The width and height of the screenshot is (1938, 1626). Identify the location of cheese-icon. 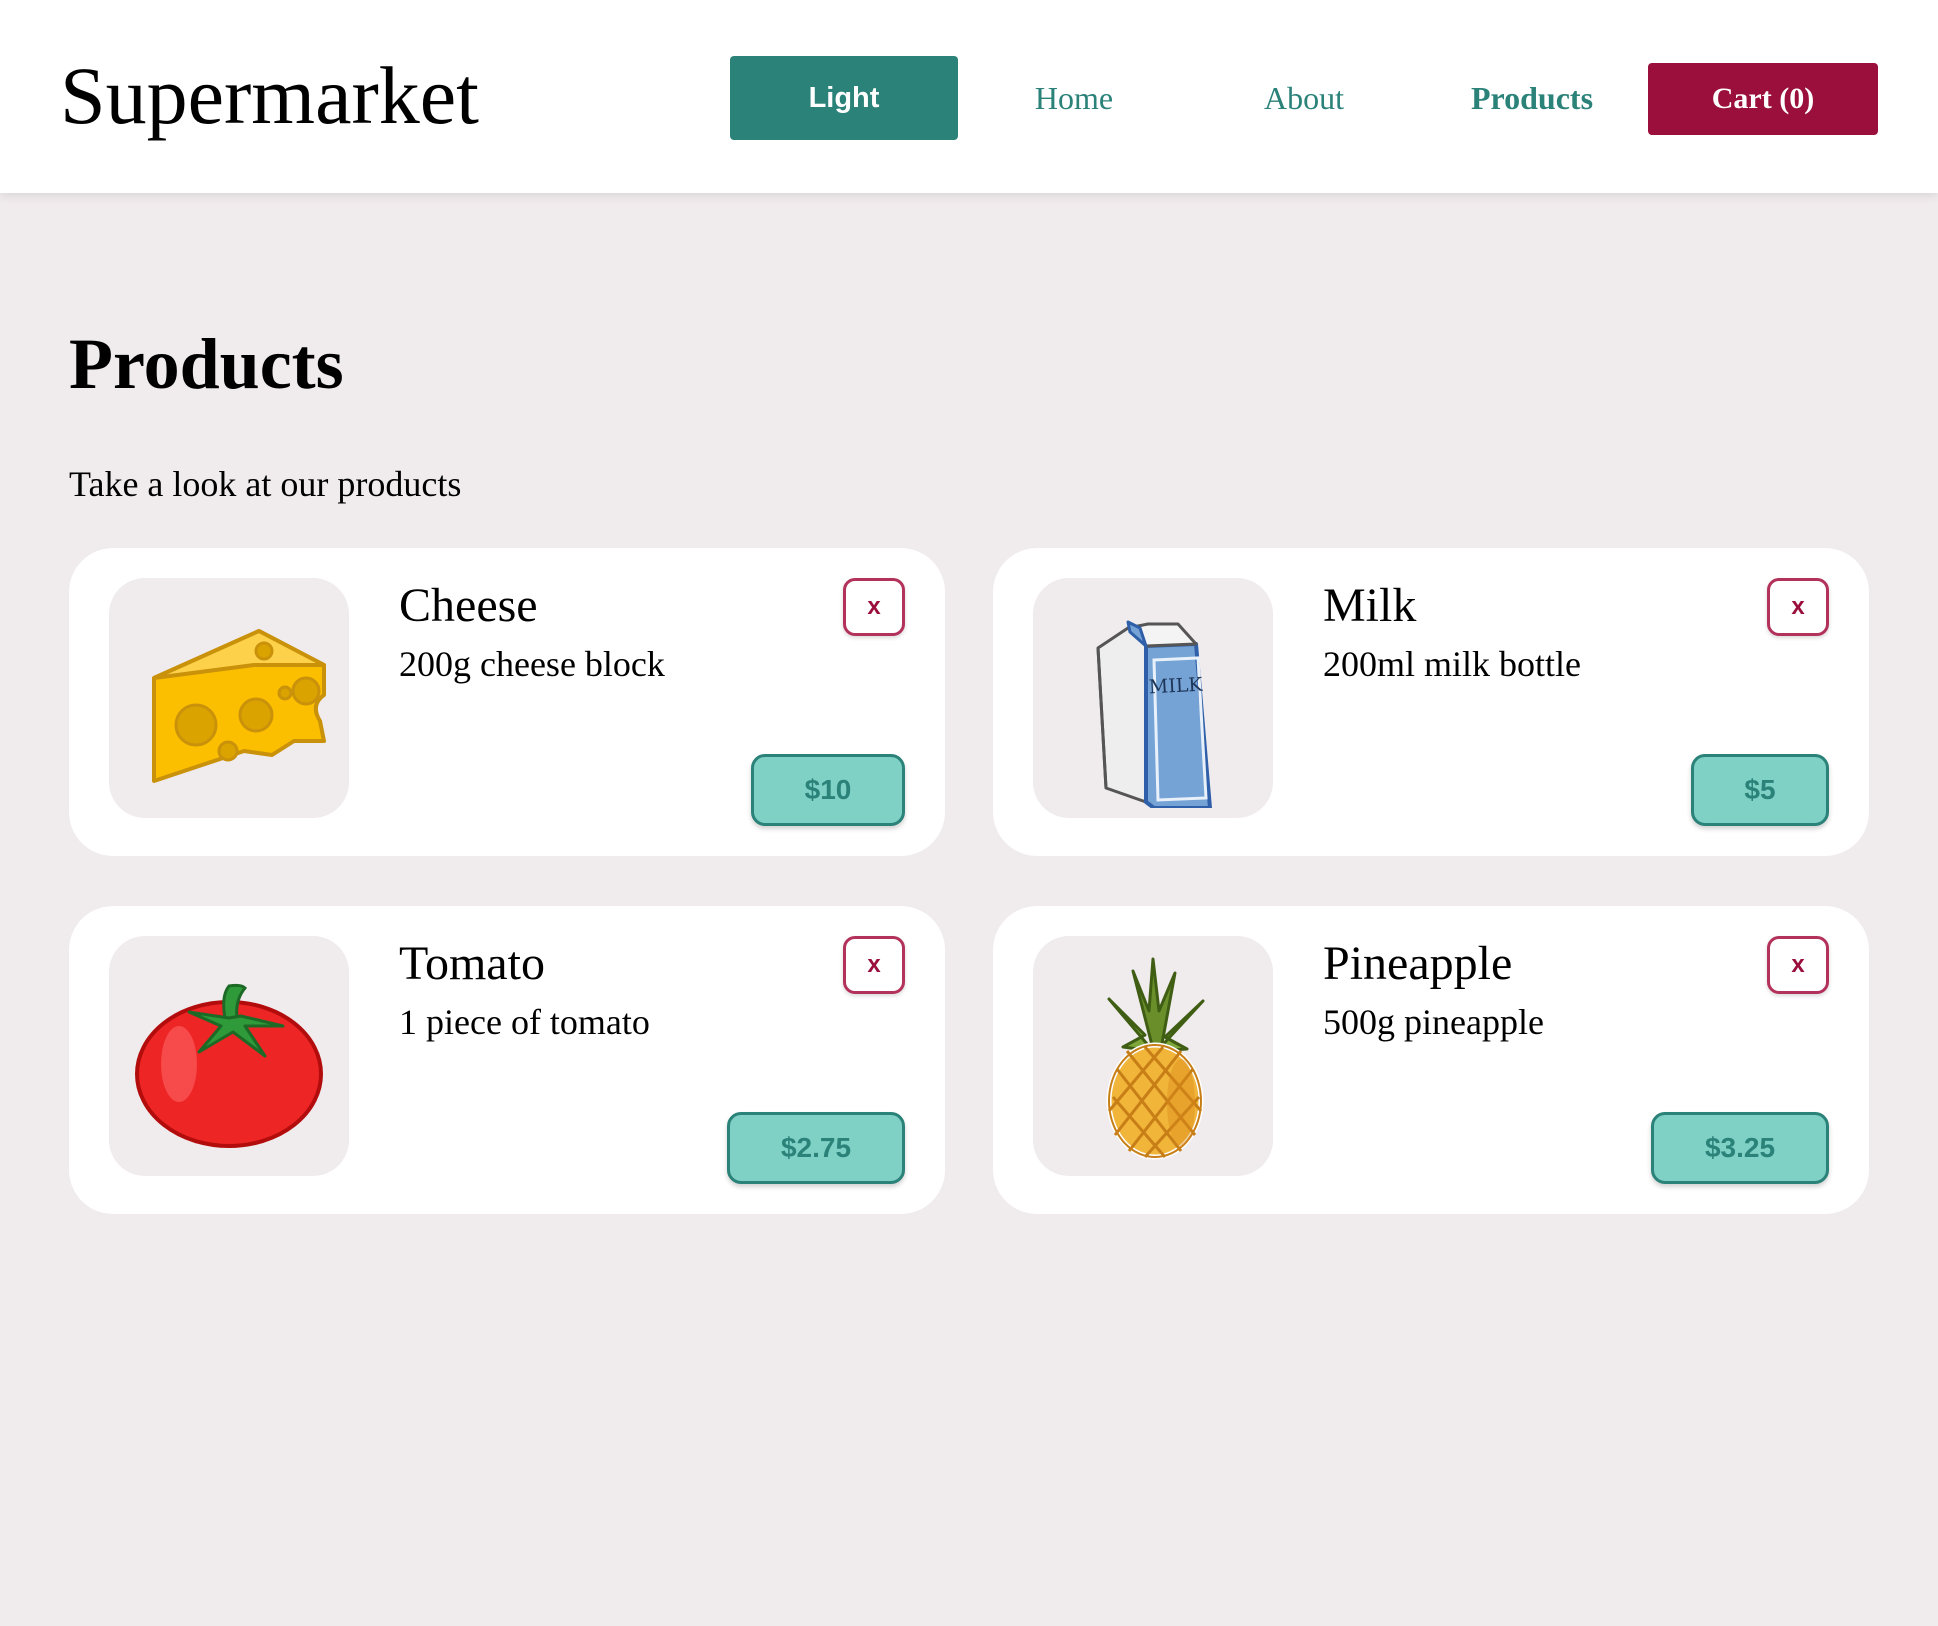
(239, 706).